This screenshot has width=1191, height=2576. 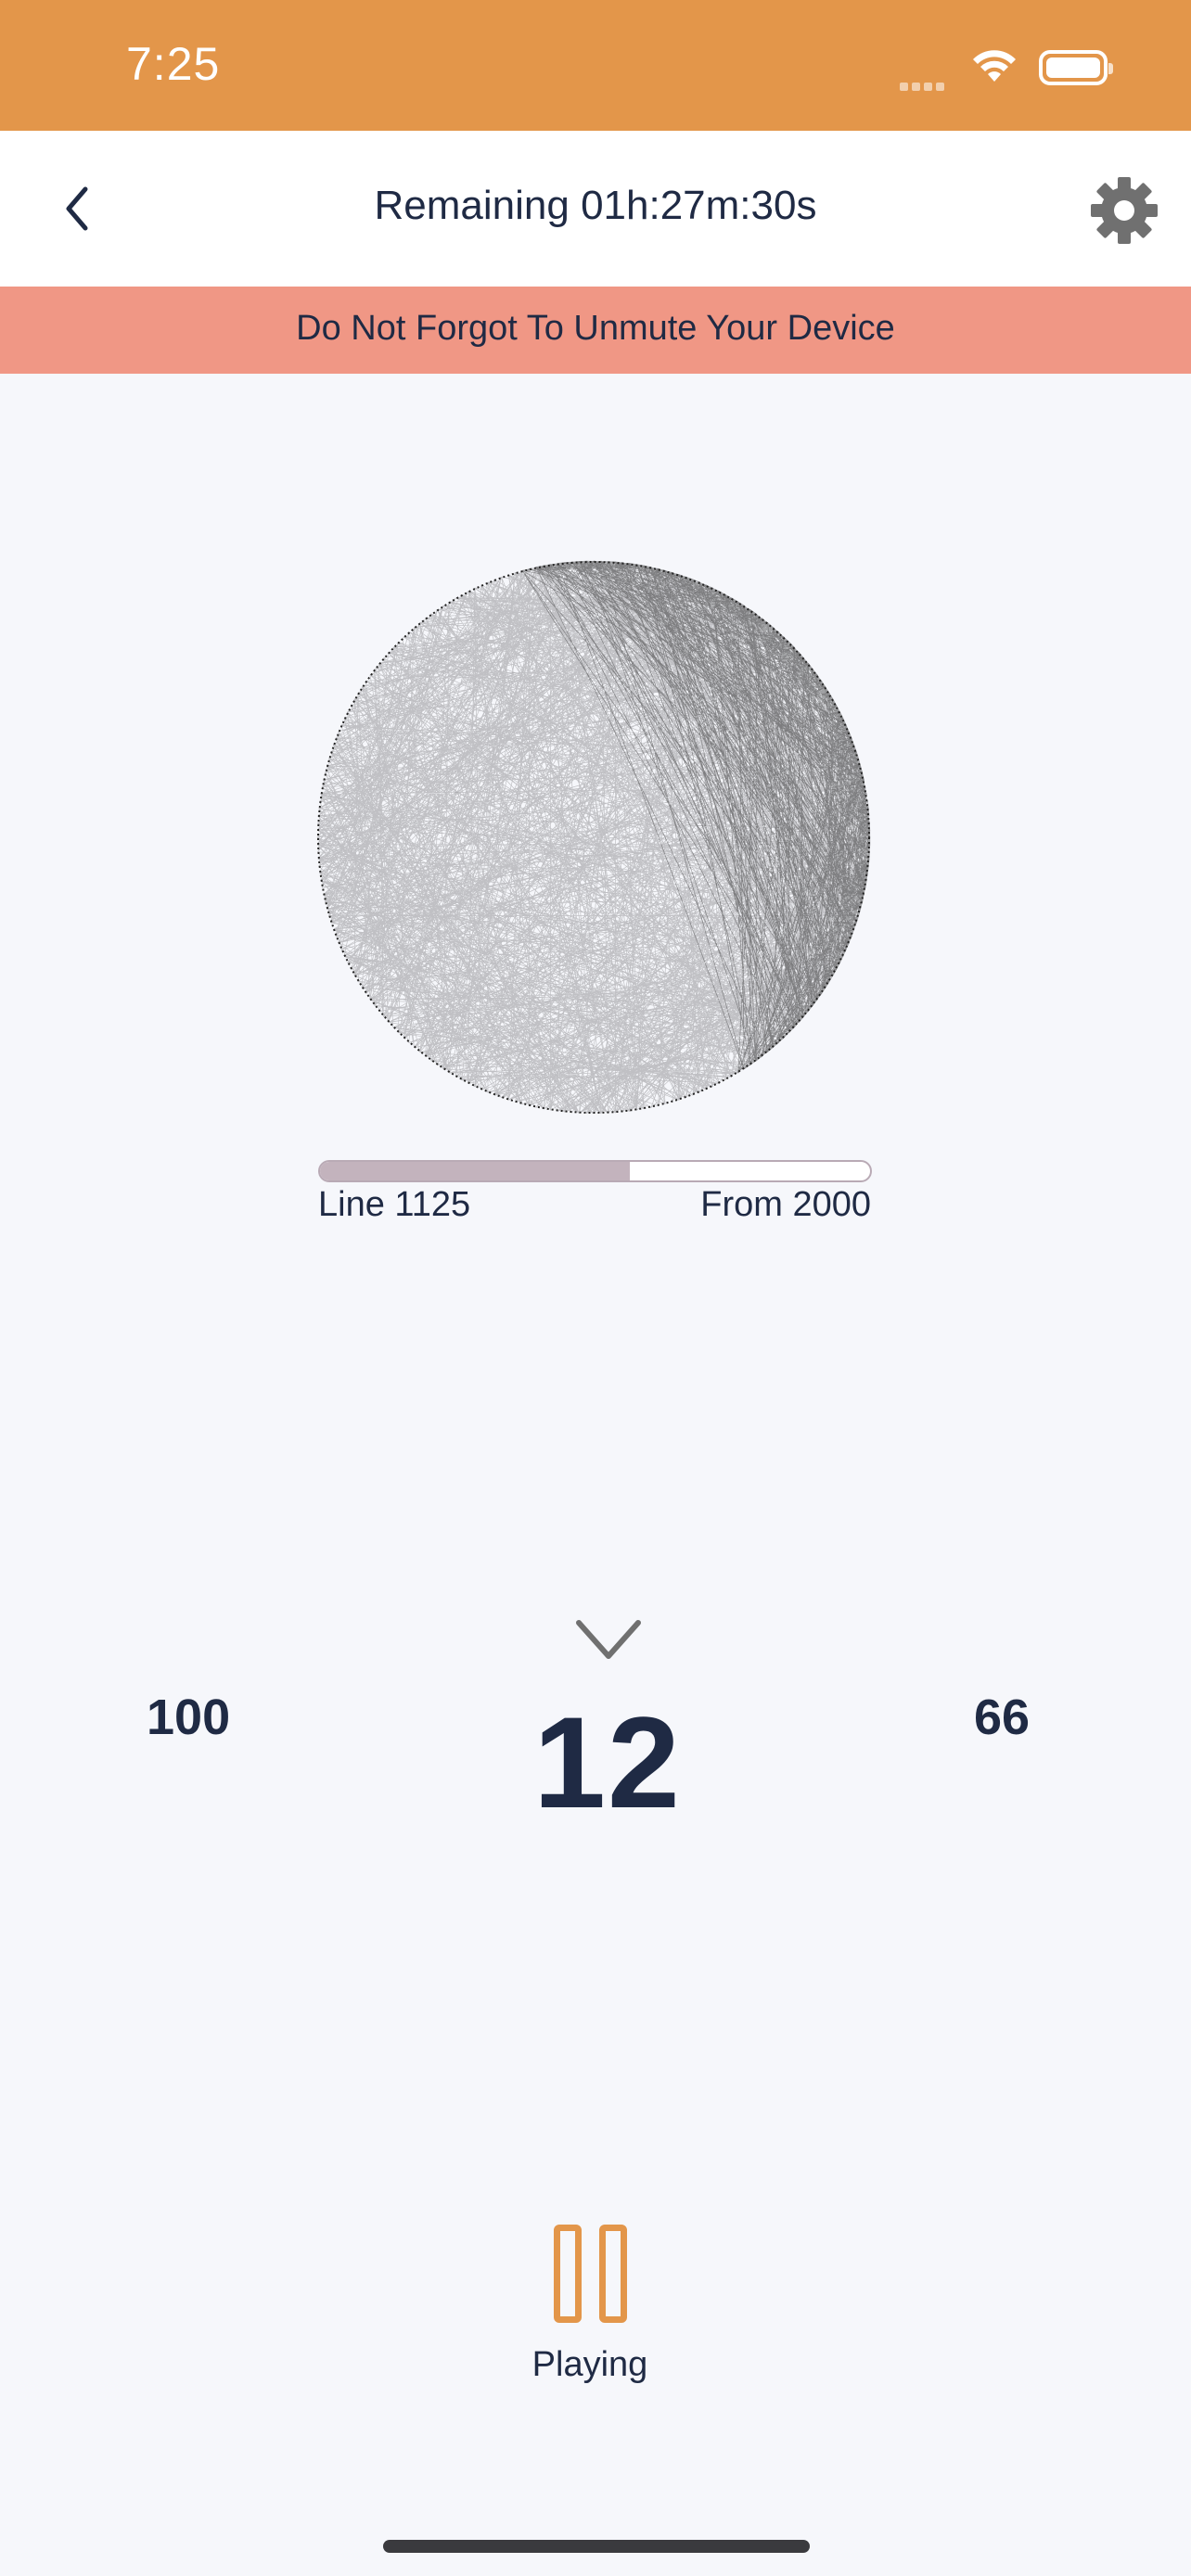 What do you see at coordinates (173, 64) in the screenshot?
I see `status-time: 7:25` at bounding box center [173, 64].